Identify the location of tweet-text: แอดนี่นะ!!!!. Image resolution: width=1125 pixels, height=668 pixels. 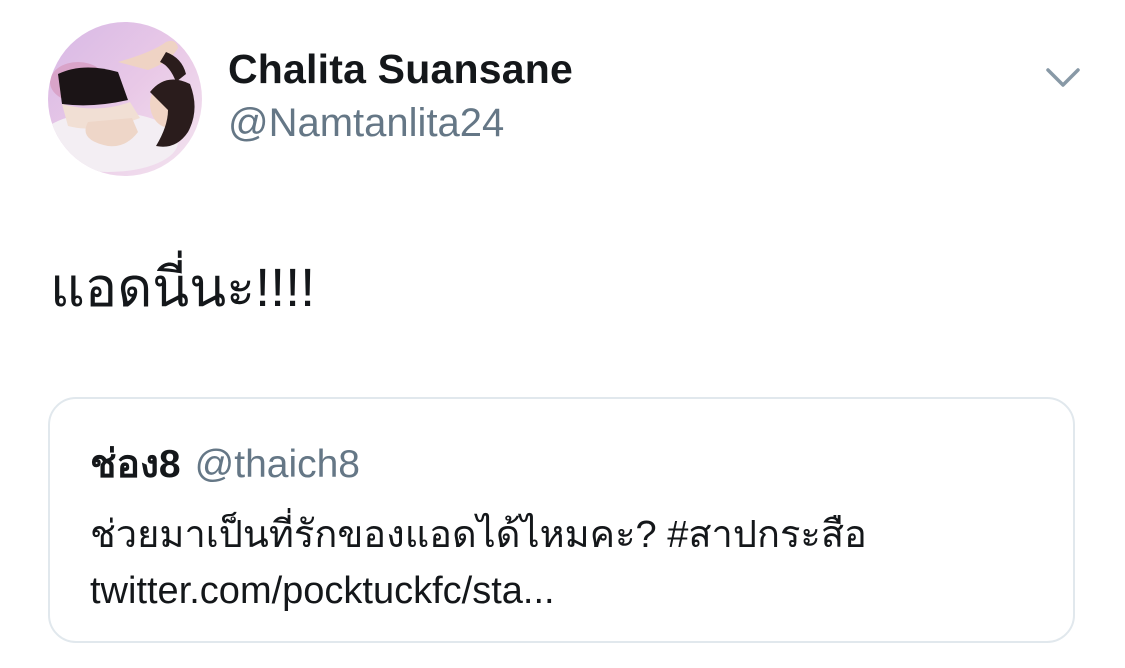
(183, 288).